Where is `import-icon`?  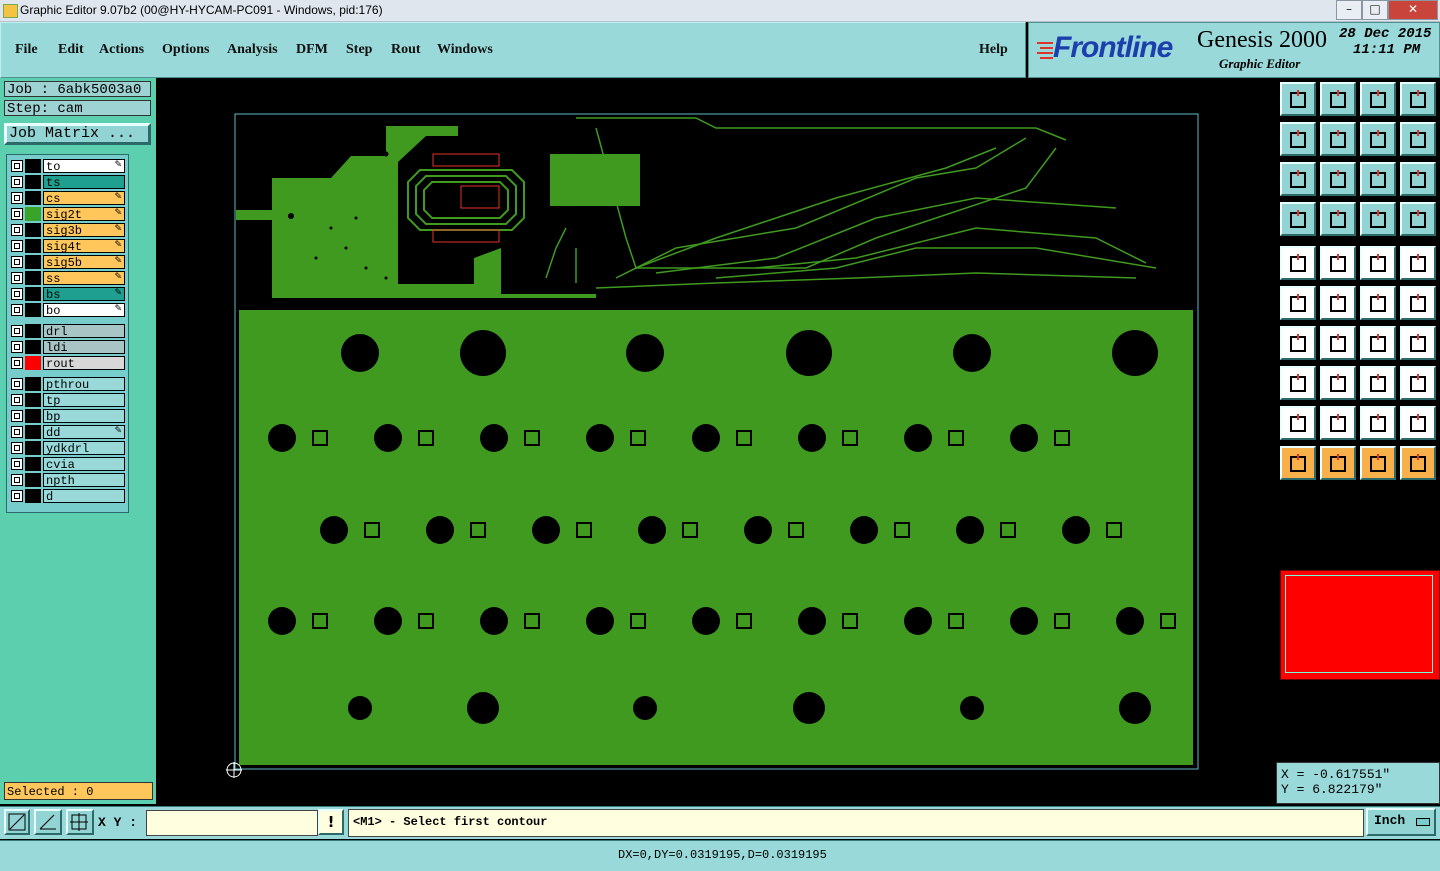 import-icon is located at coordinates (1298, 139).